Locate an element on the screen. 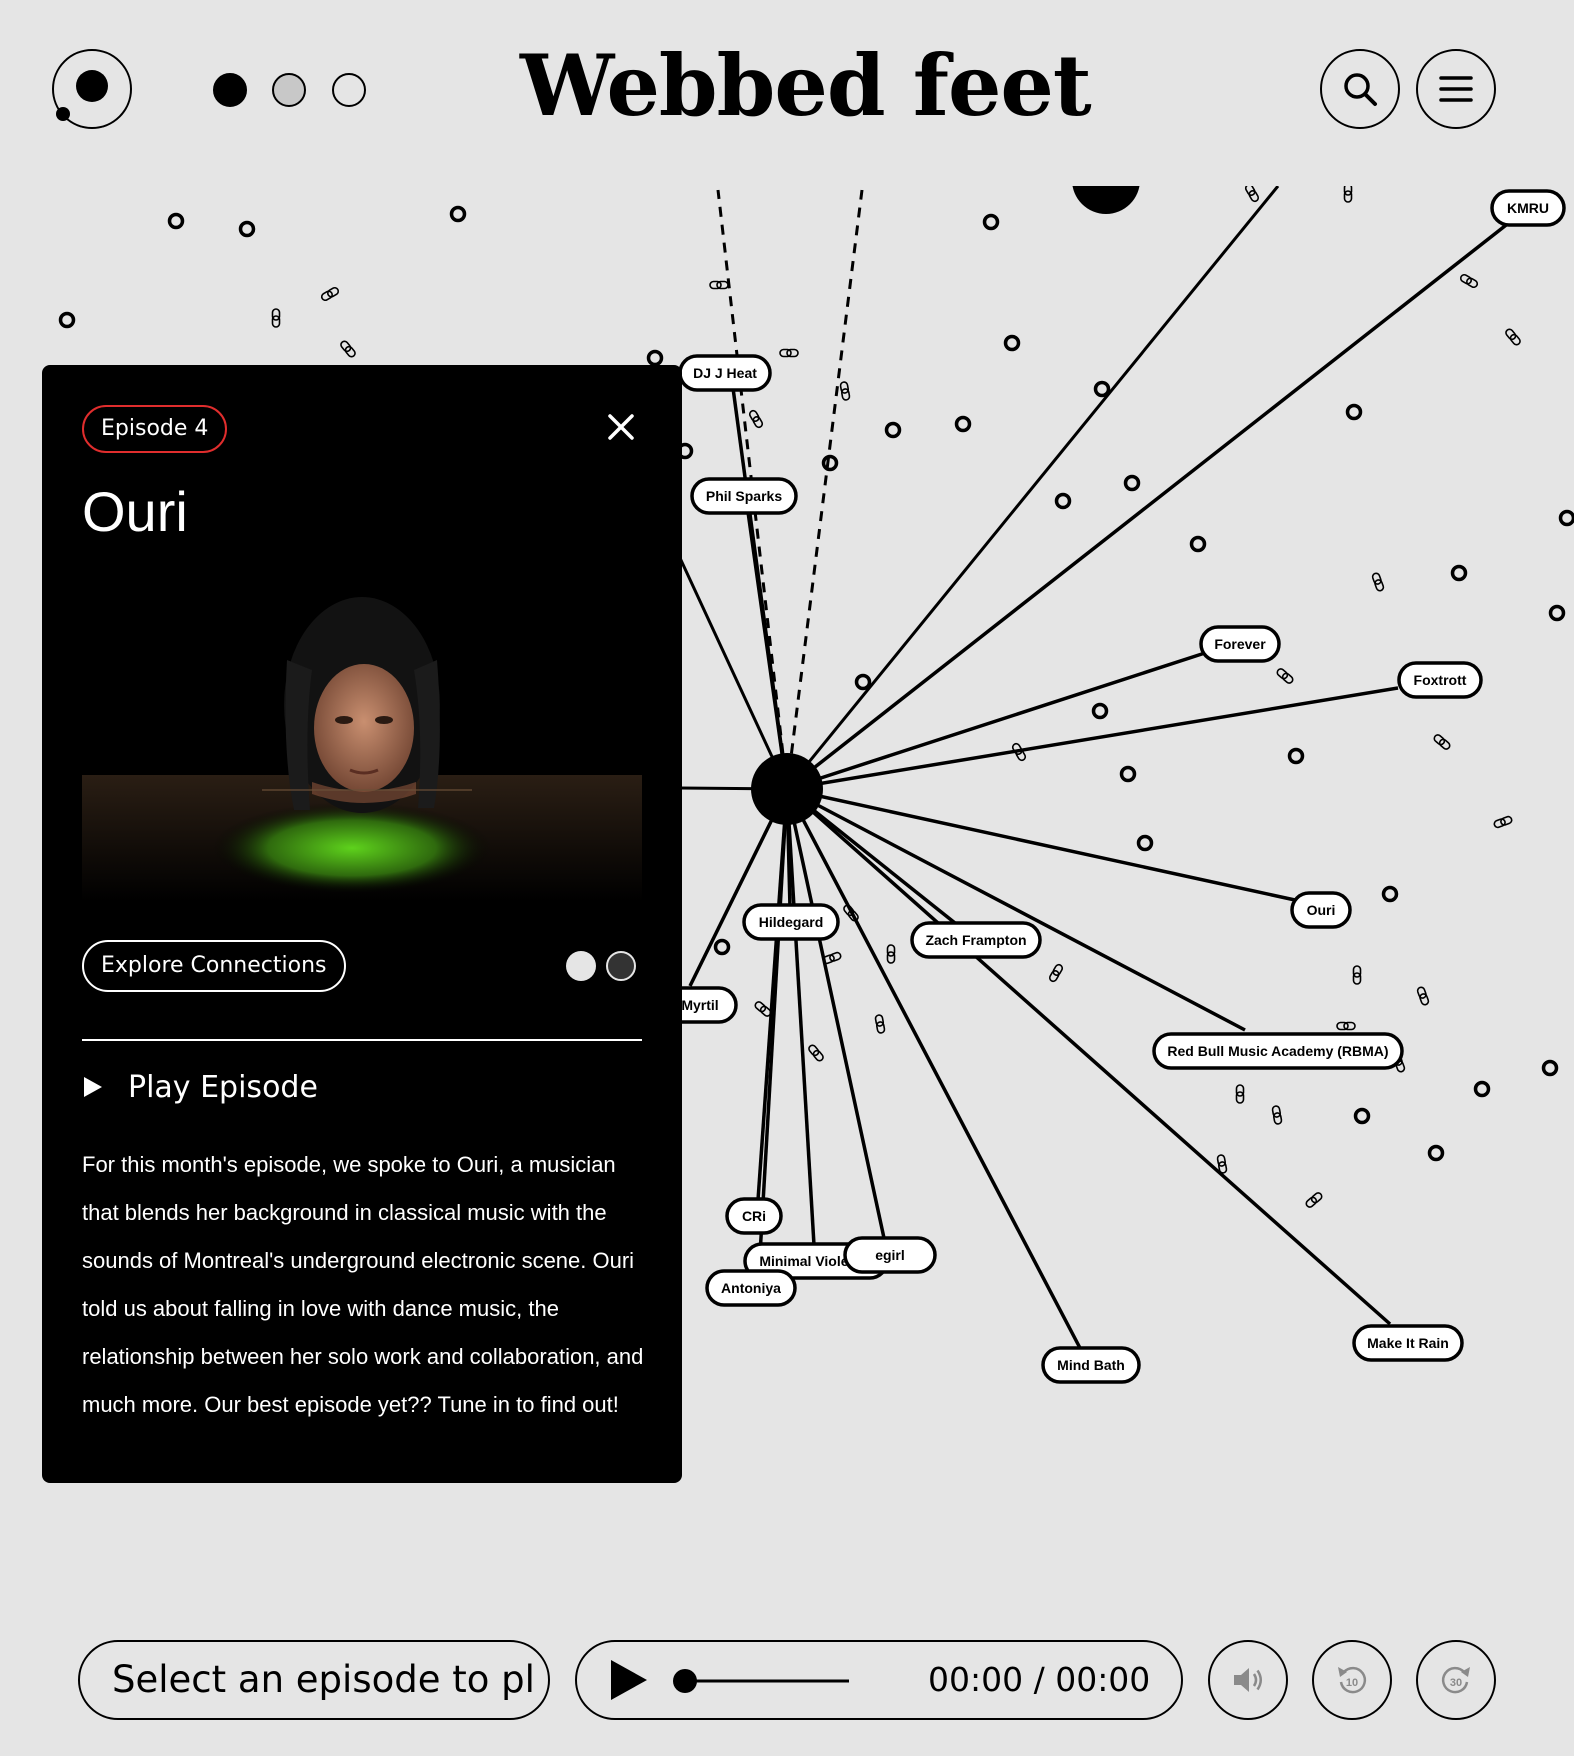  graph-node-label: Mind Bath is located at coordinates (1091, 1365).